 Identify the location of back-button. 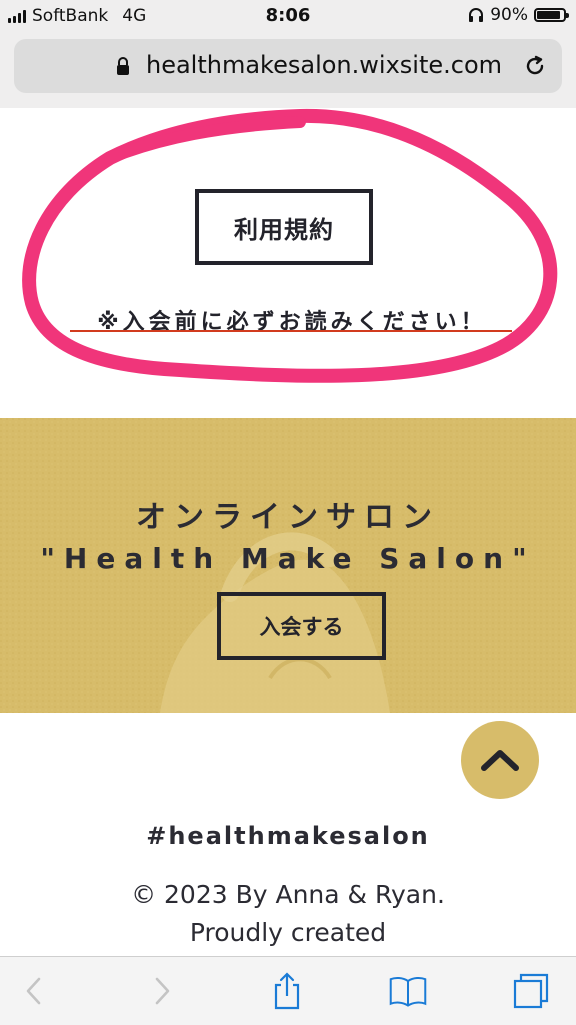
(34, 991).